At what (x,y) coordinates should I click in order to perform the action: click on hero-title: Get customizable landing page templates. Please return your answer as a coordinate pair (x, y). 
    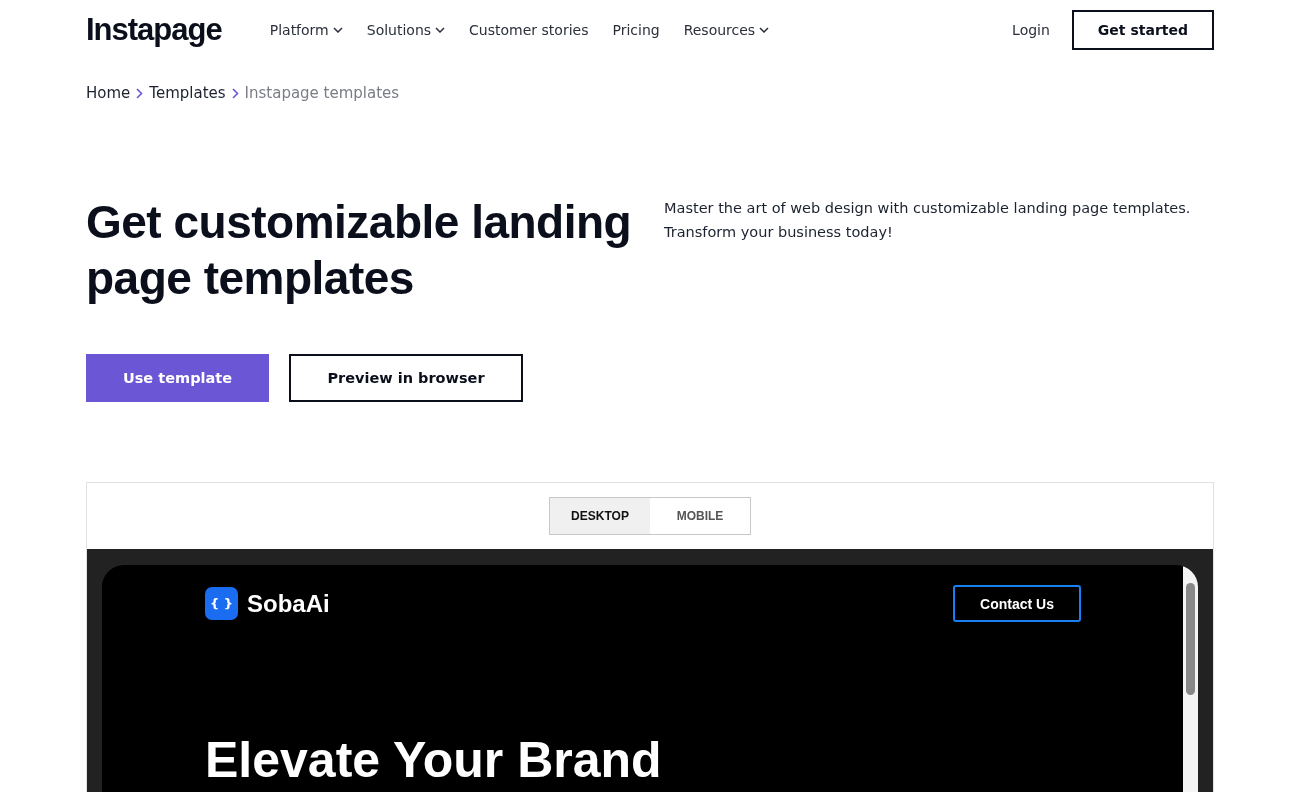
    Looking at the image, I should click on (359, 250).